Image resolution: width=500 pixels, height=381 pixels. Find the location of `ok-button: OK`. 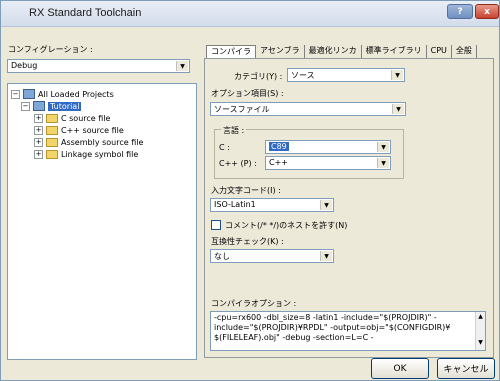

ok-button: OK is located at coordinates (400, 368).